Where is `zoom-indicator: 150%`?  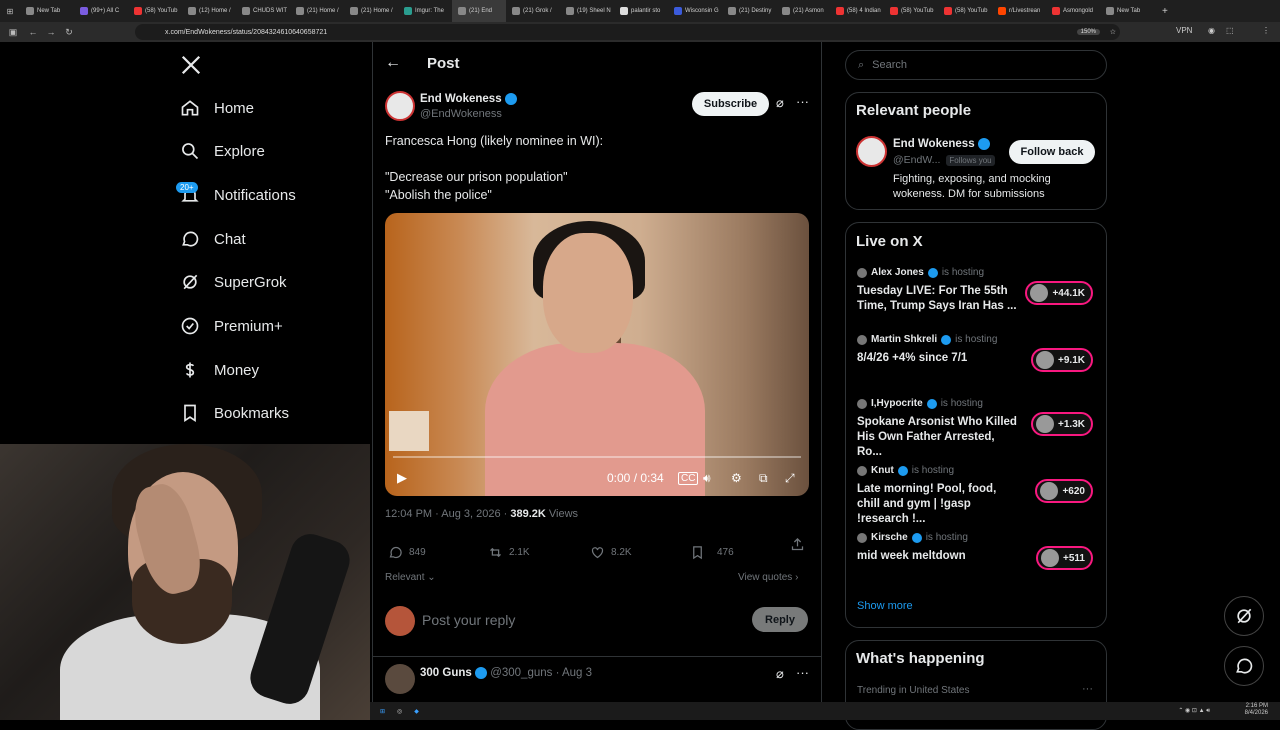 zoom-indicator: 150% is located at coordinates (1088, 32).